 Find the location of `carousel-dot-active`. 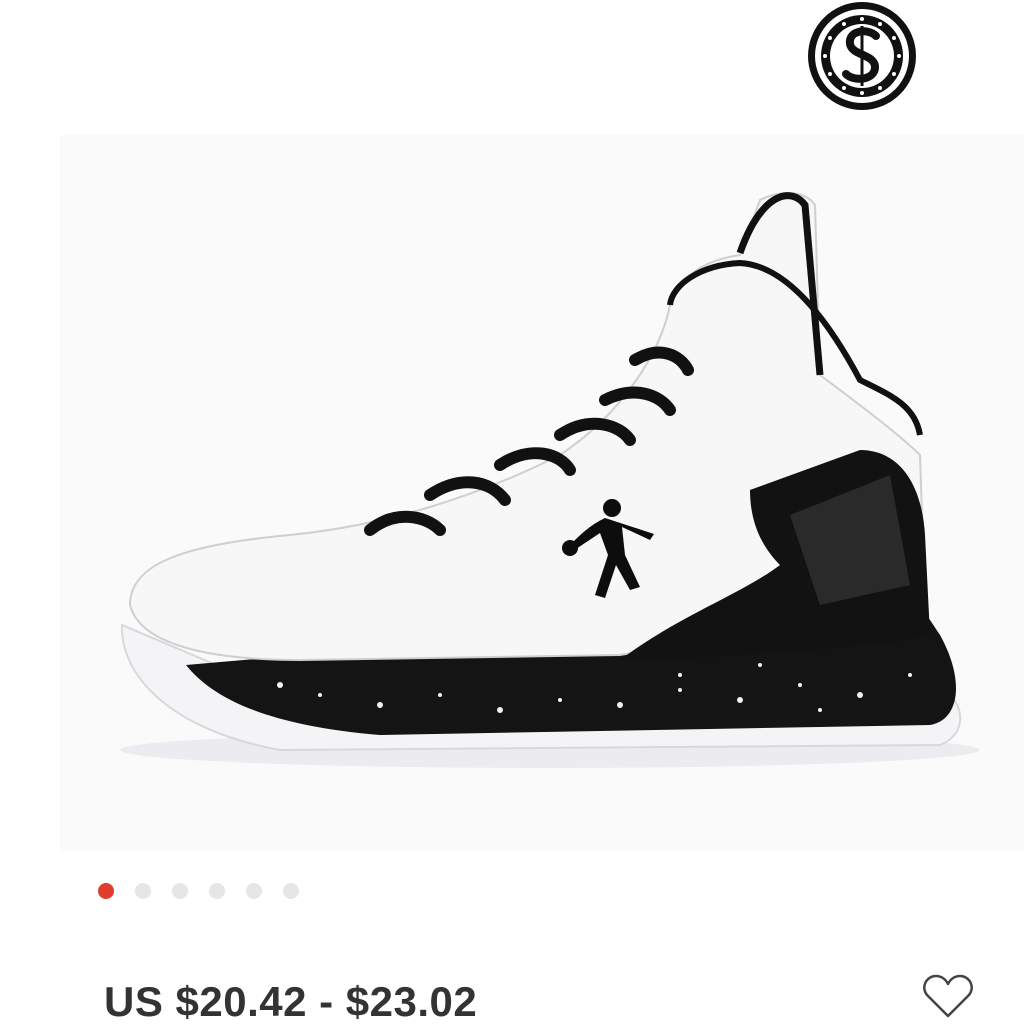

carousel-dot-active is located at coordinates (106, 891).